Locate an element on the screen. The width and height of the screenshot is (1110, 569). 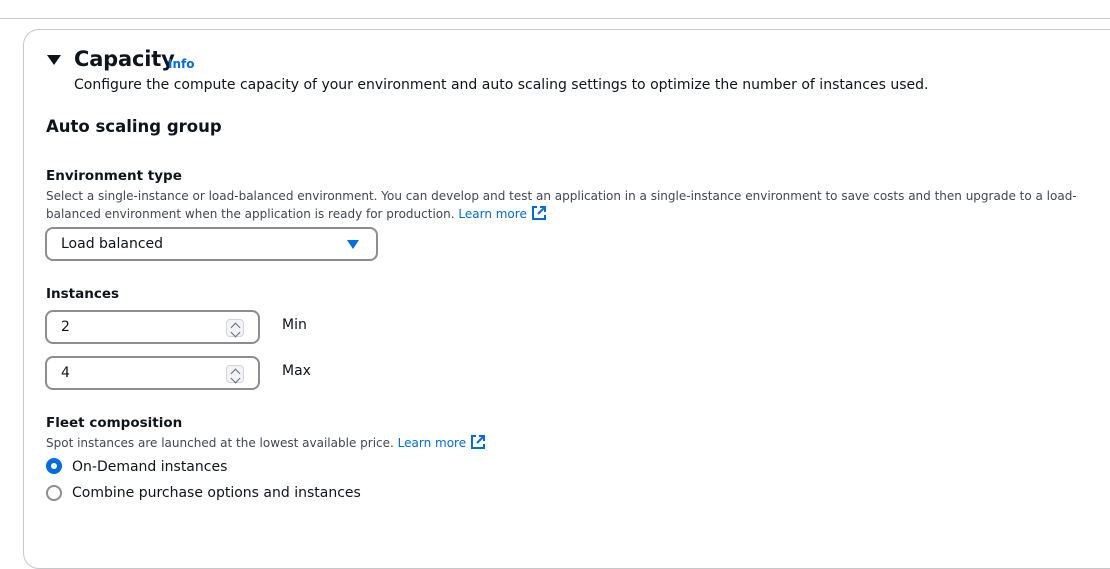
environment-learn-more-link: Learn more is located at coordinates (492, 214).